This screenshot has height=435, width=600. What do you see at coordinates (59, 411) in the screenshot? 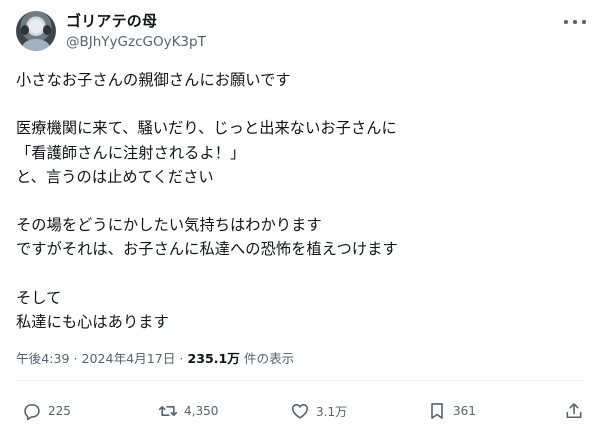
I see `reply-count: 225` at bounding box center [59, 411].